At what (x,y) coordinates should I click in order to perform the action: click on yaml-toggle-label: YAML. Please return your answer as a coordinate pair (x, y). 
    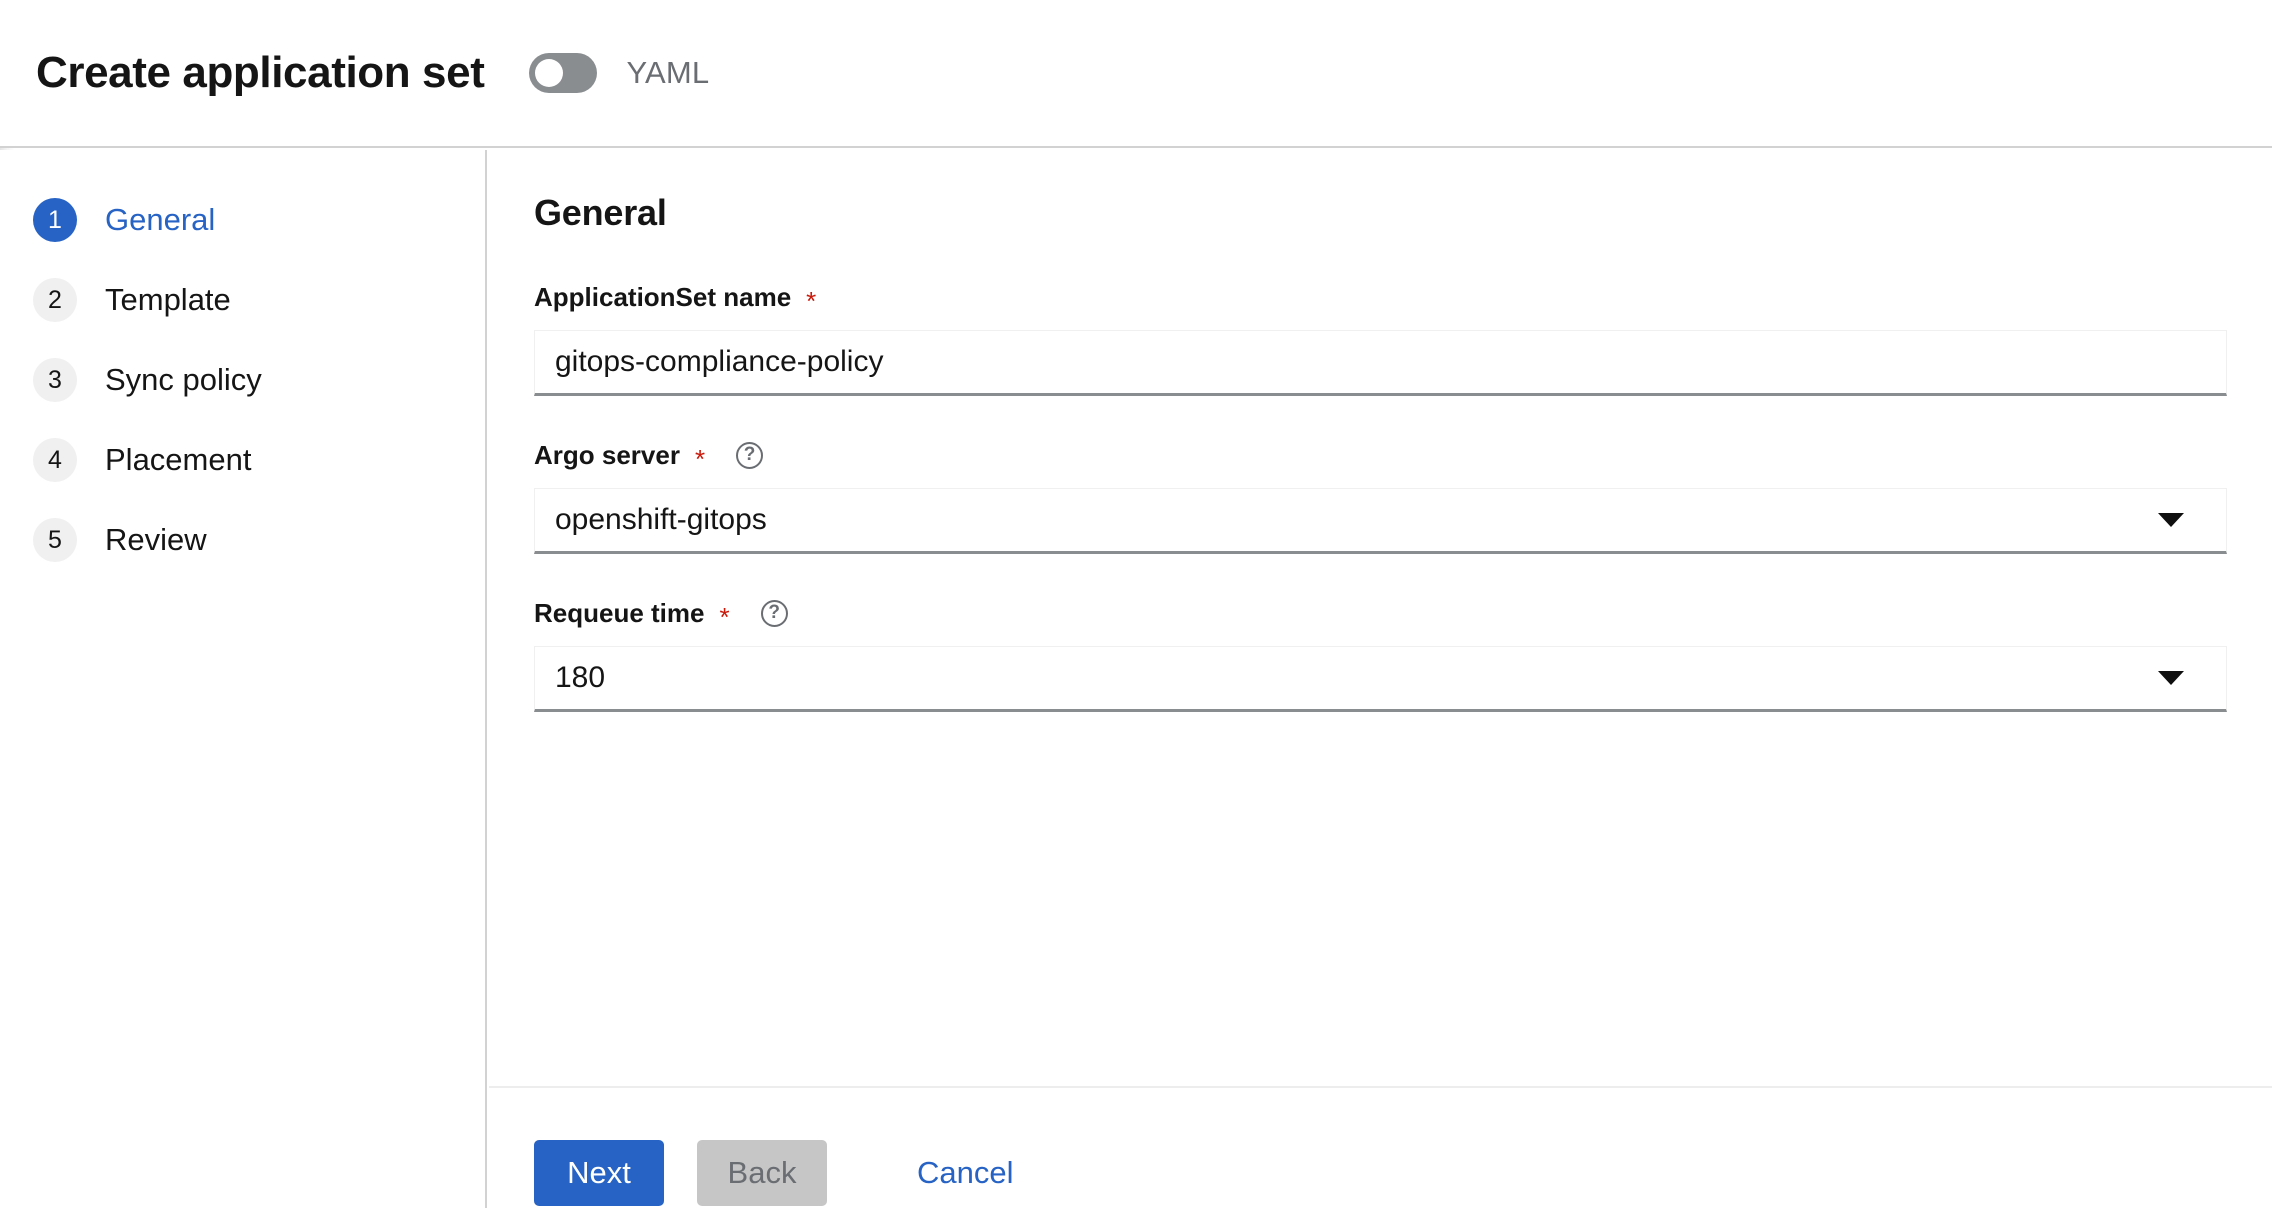
    Looking at the image, I should click on (668, 72).